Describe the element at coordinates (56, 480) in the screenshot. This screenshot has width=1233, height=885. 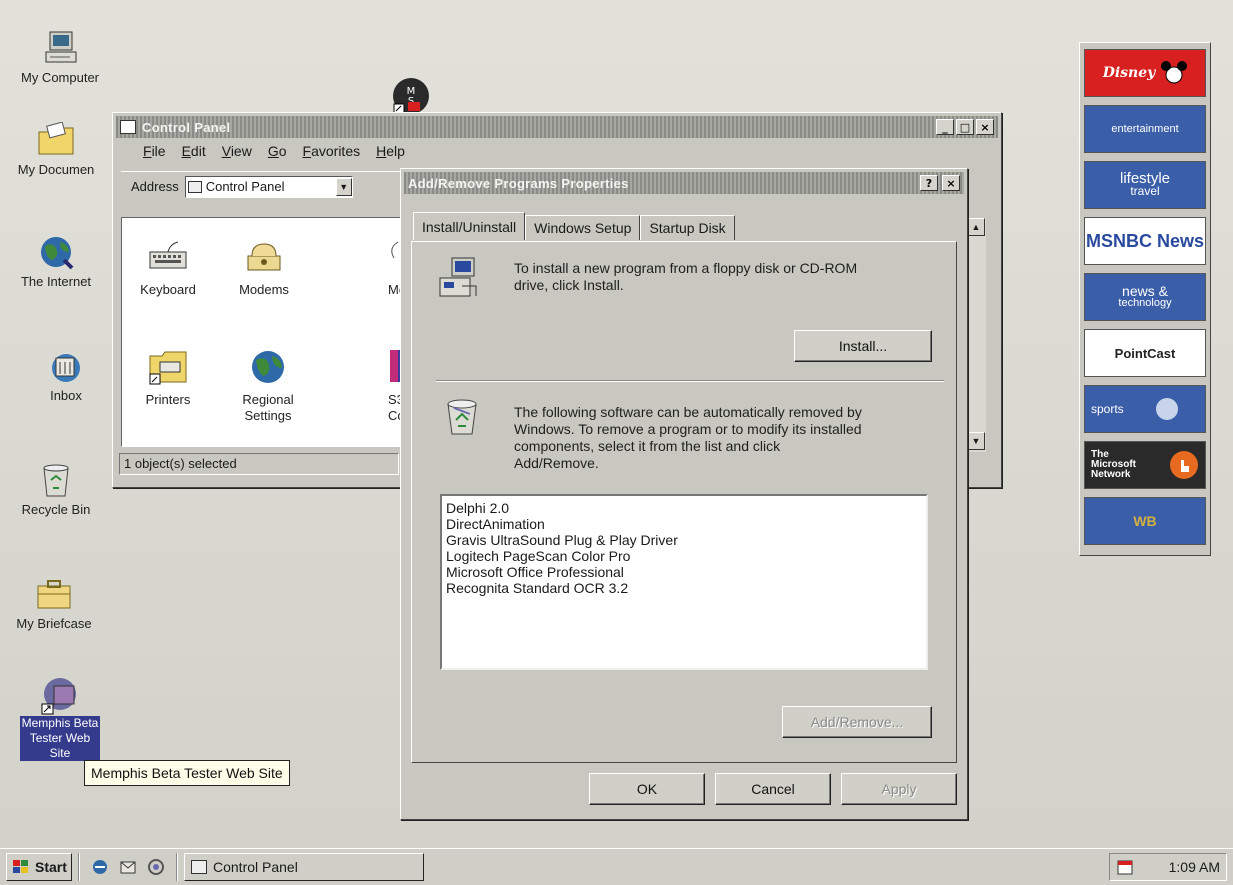
I see `recycle-bin-icon` at that location.